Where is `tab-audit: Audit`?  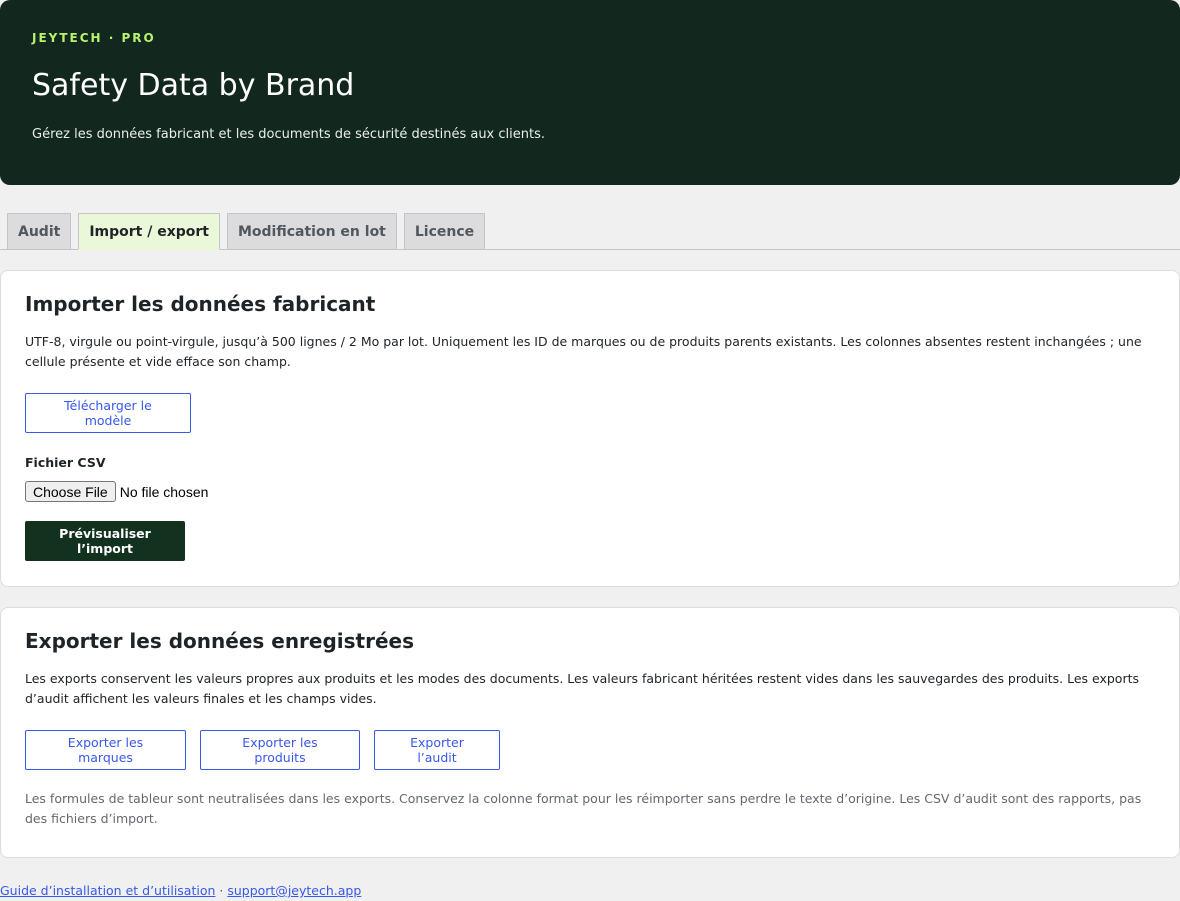
tab-audit: Audit is located at coordinates (39, 231).